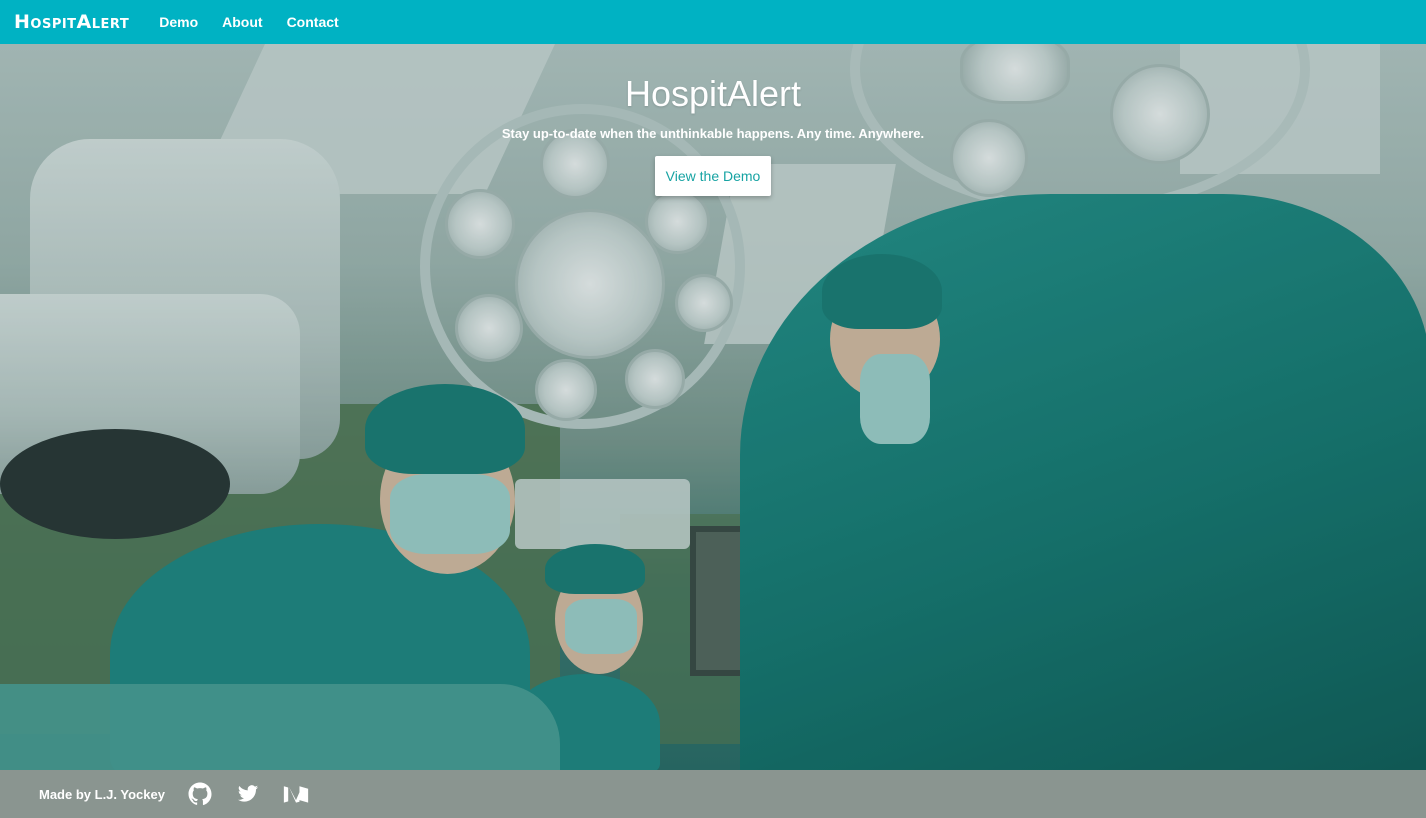  I want to click on nav-link-about: About, so click(242, 22).